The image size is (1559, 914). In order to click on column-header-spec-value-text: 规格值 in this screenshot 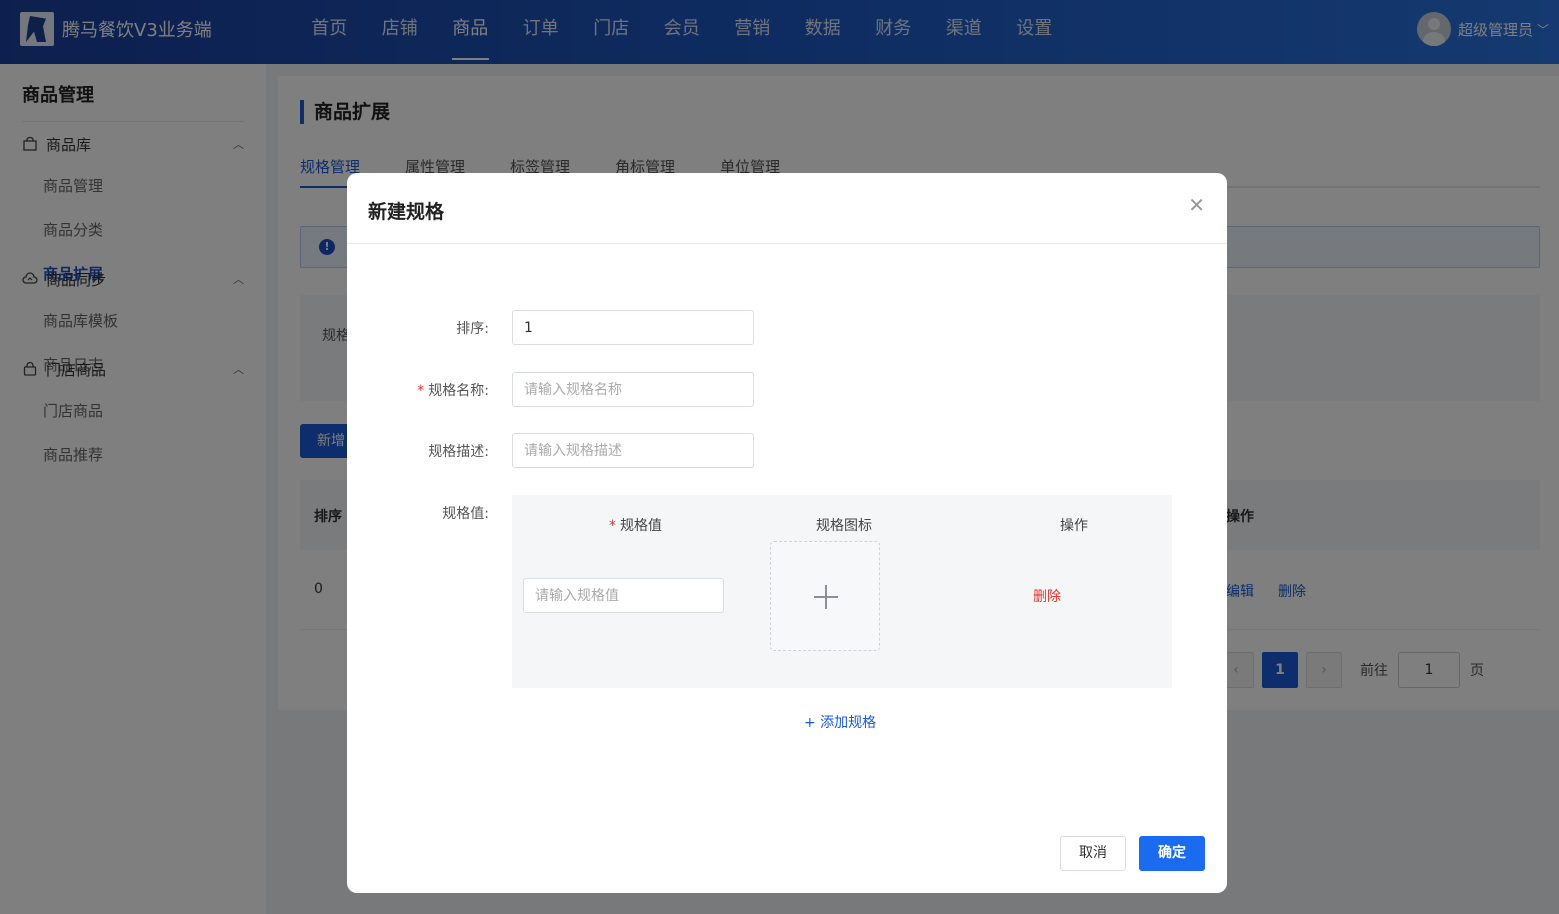, I will do `click(641, 526)`.